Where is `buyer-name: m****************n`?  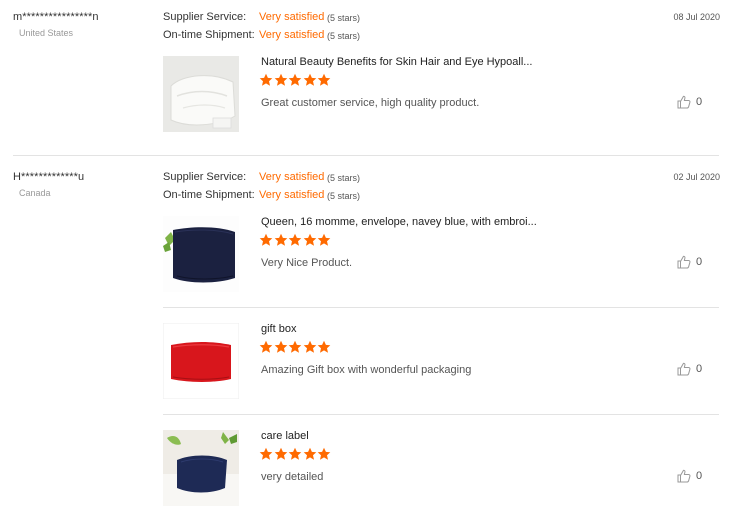 buyer-name: m****************n is located at coordinates (56, 17).